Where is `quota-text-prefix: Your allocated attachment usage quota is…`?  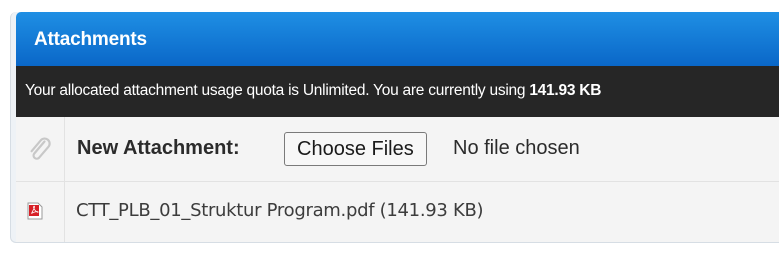
quota-text-prefix: Your allocated attachment usage quota is… is located at coordinates (277, 90).